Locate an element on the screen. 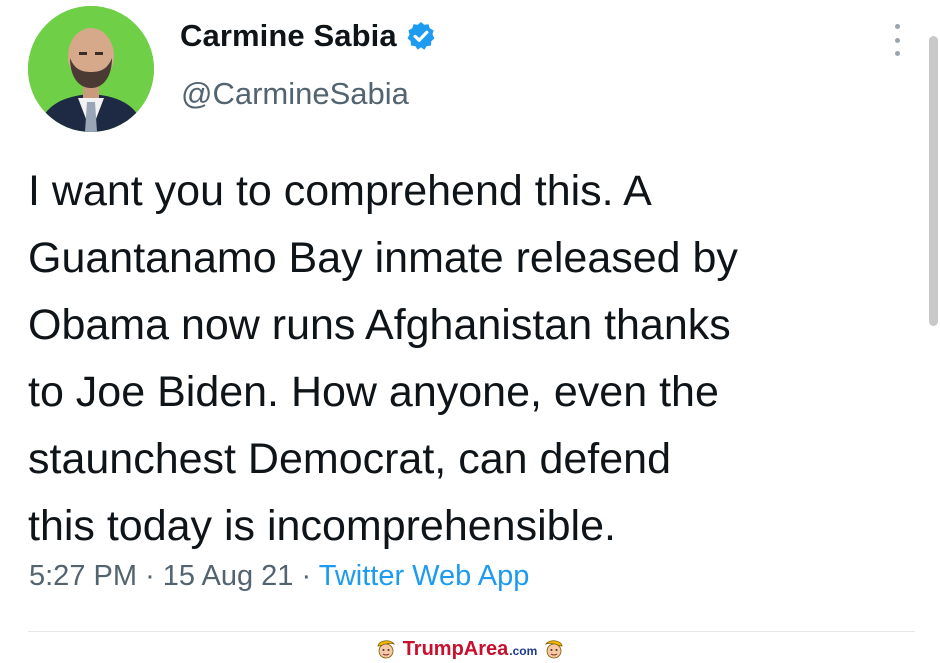 This screenshot has width=940, height=663. tweet-text-line: staunchest Democrat, can defend is located at coordinates (349, 459).